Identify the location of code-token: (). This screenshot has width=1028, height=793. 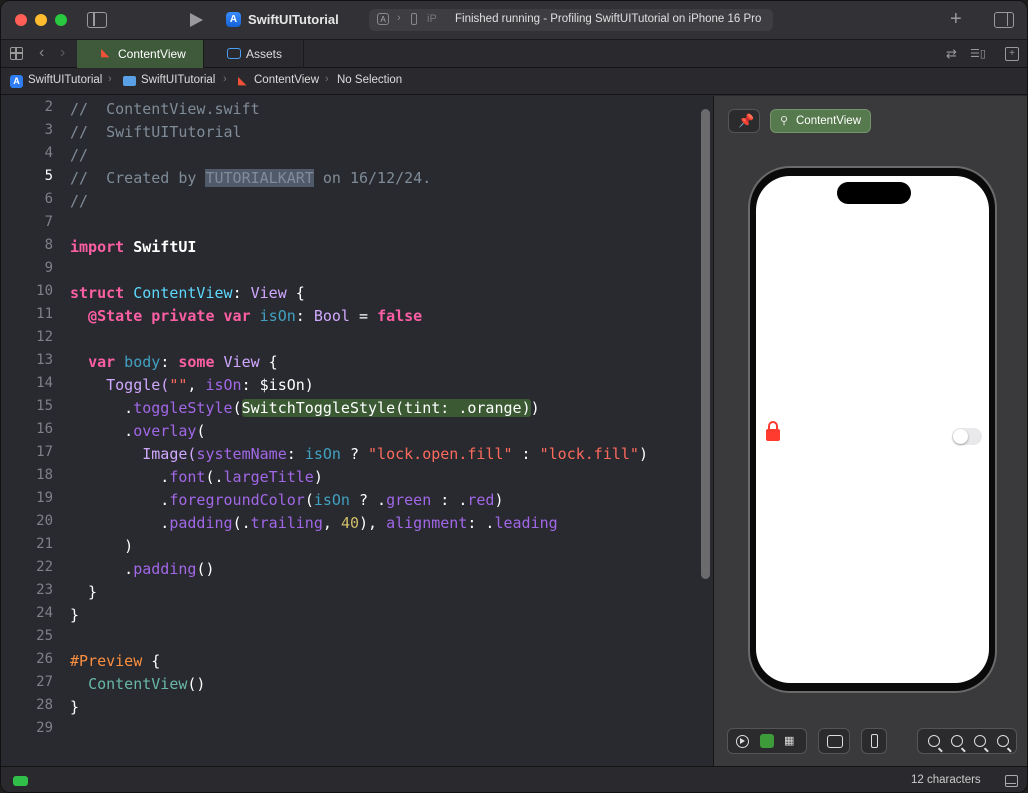
(205, 569).